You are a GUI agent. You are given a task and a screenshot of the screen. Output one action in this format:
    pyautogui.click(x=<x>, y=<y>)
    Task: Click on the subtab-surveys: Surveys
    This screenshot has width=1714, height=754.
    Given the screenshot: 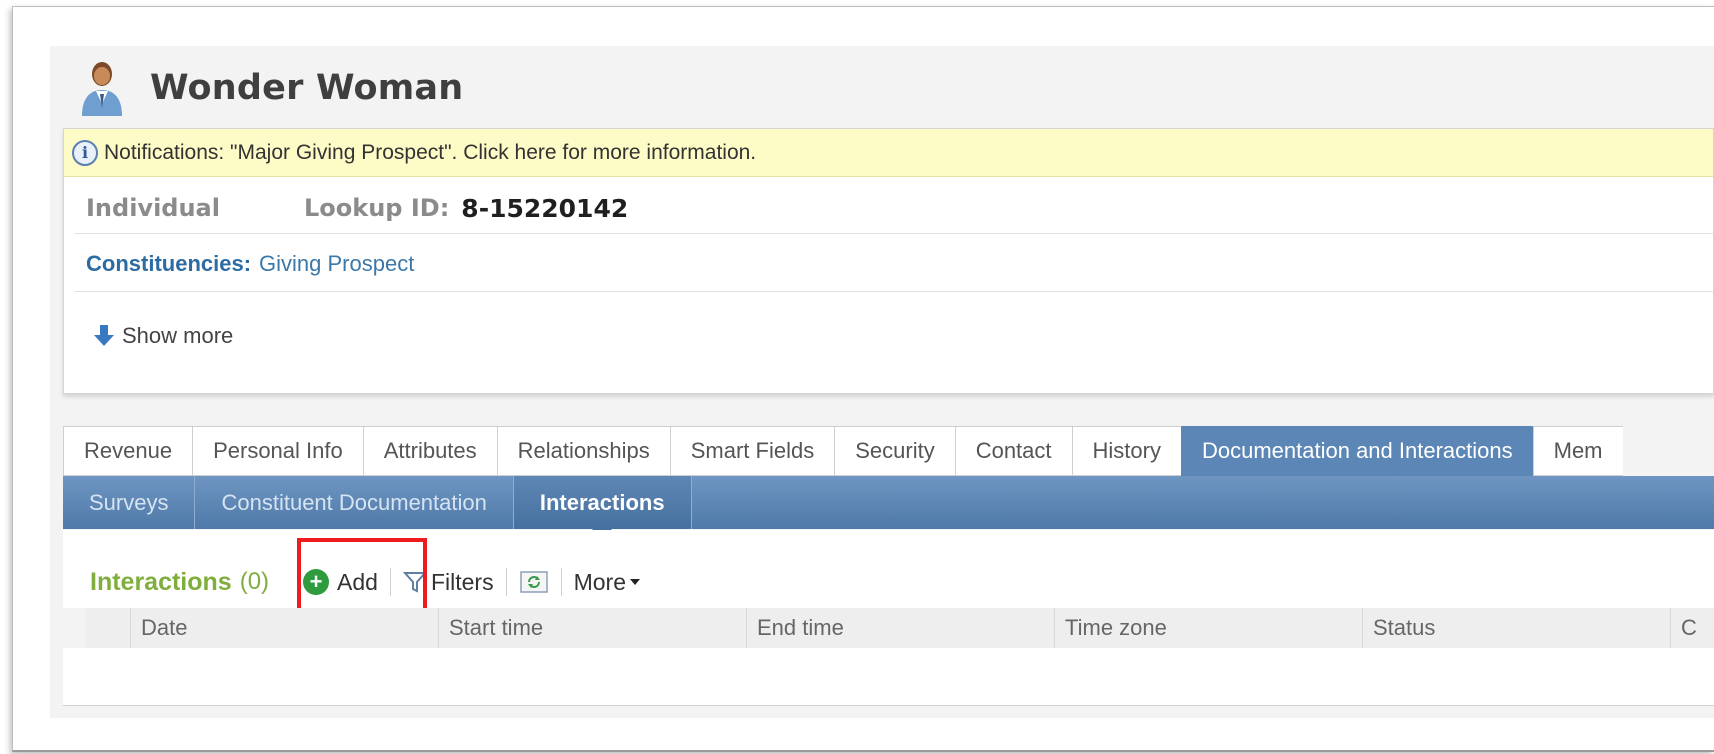 What is the action you would take?
    pyautogui.click(x=129, y=502)
    